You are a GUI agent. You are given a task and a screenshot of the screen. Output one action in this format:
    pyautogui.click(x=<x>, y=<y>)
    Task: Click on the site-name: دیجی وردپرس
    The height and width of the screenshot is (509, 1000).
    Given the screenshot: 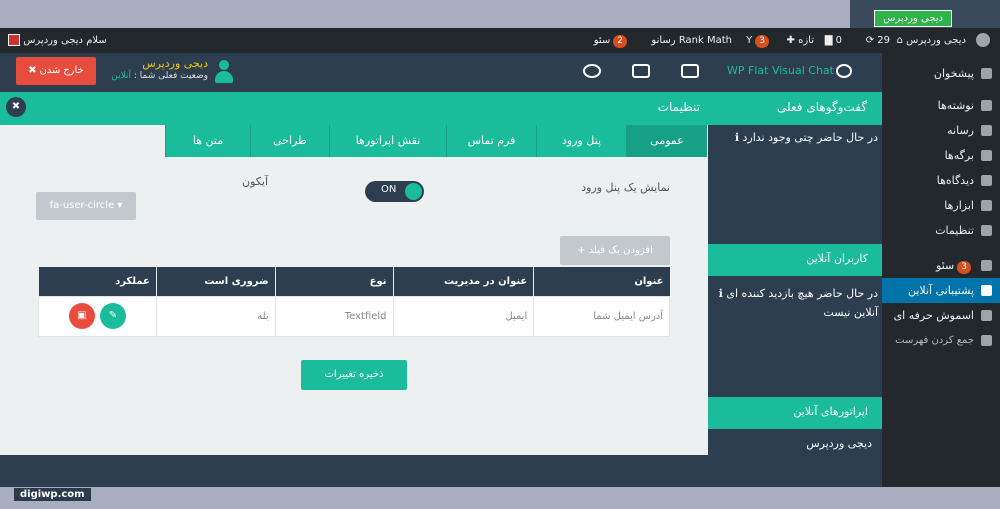 What is the action you would take?
    pyautogui.click(x=936, y=40)
    